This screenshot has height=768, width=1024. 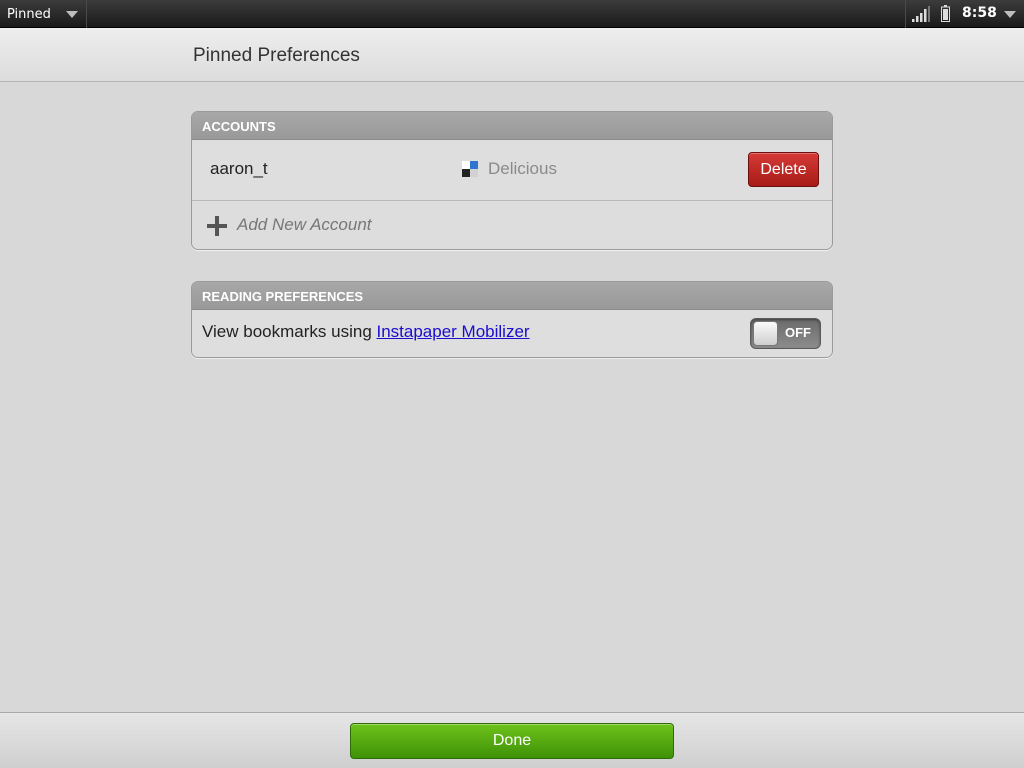 I want to click on status-bar: Pinned 8:58, so click(x=512, y=14).